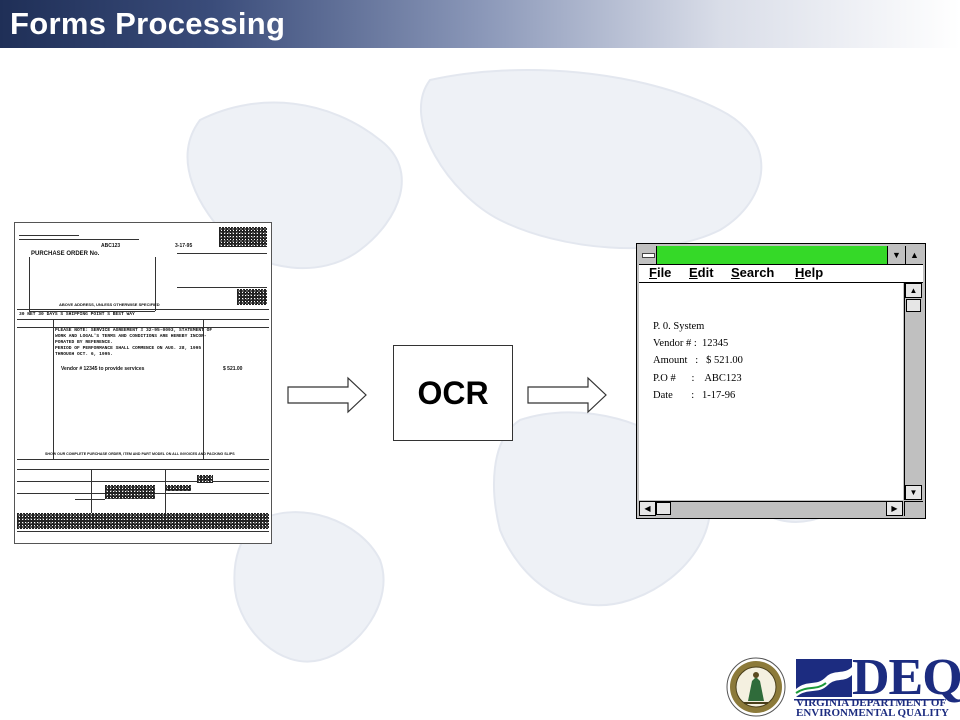 The height and width of the screenshot is (720, 960). Describe the element at coordinates (705, 272) in the screenshot. I see `menu-label: dit` at that location.